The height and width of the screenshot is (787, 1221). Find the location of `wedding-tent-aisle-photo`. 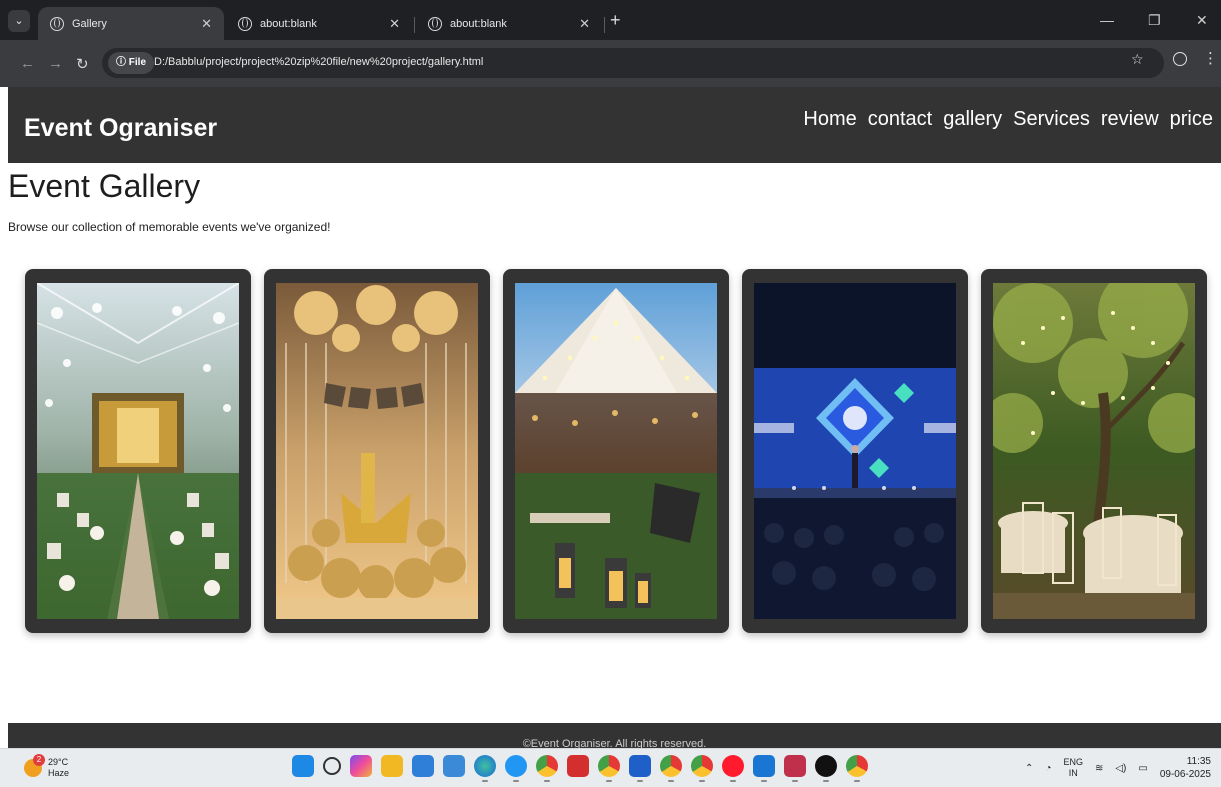

wedding-tent-aisle-photo is located at coordinates (138, 451).